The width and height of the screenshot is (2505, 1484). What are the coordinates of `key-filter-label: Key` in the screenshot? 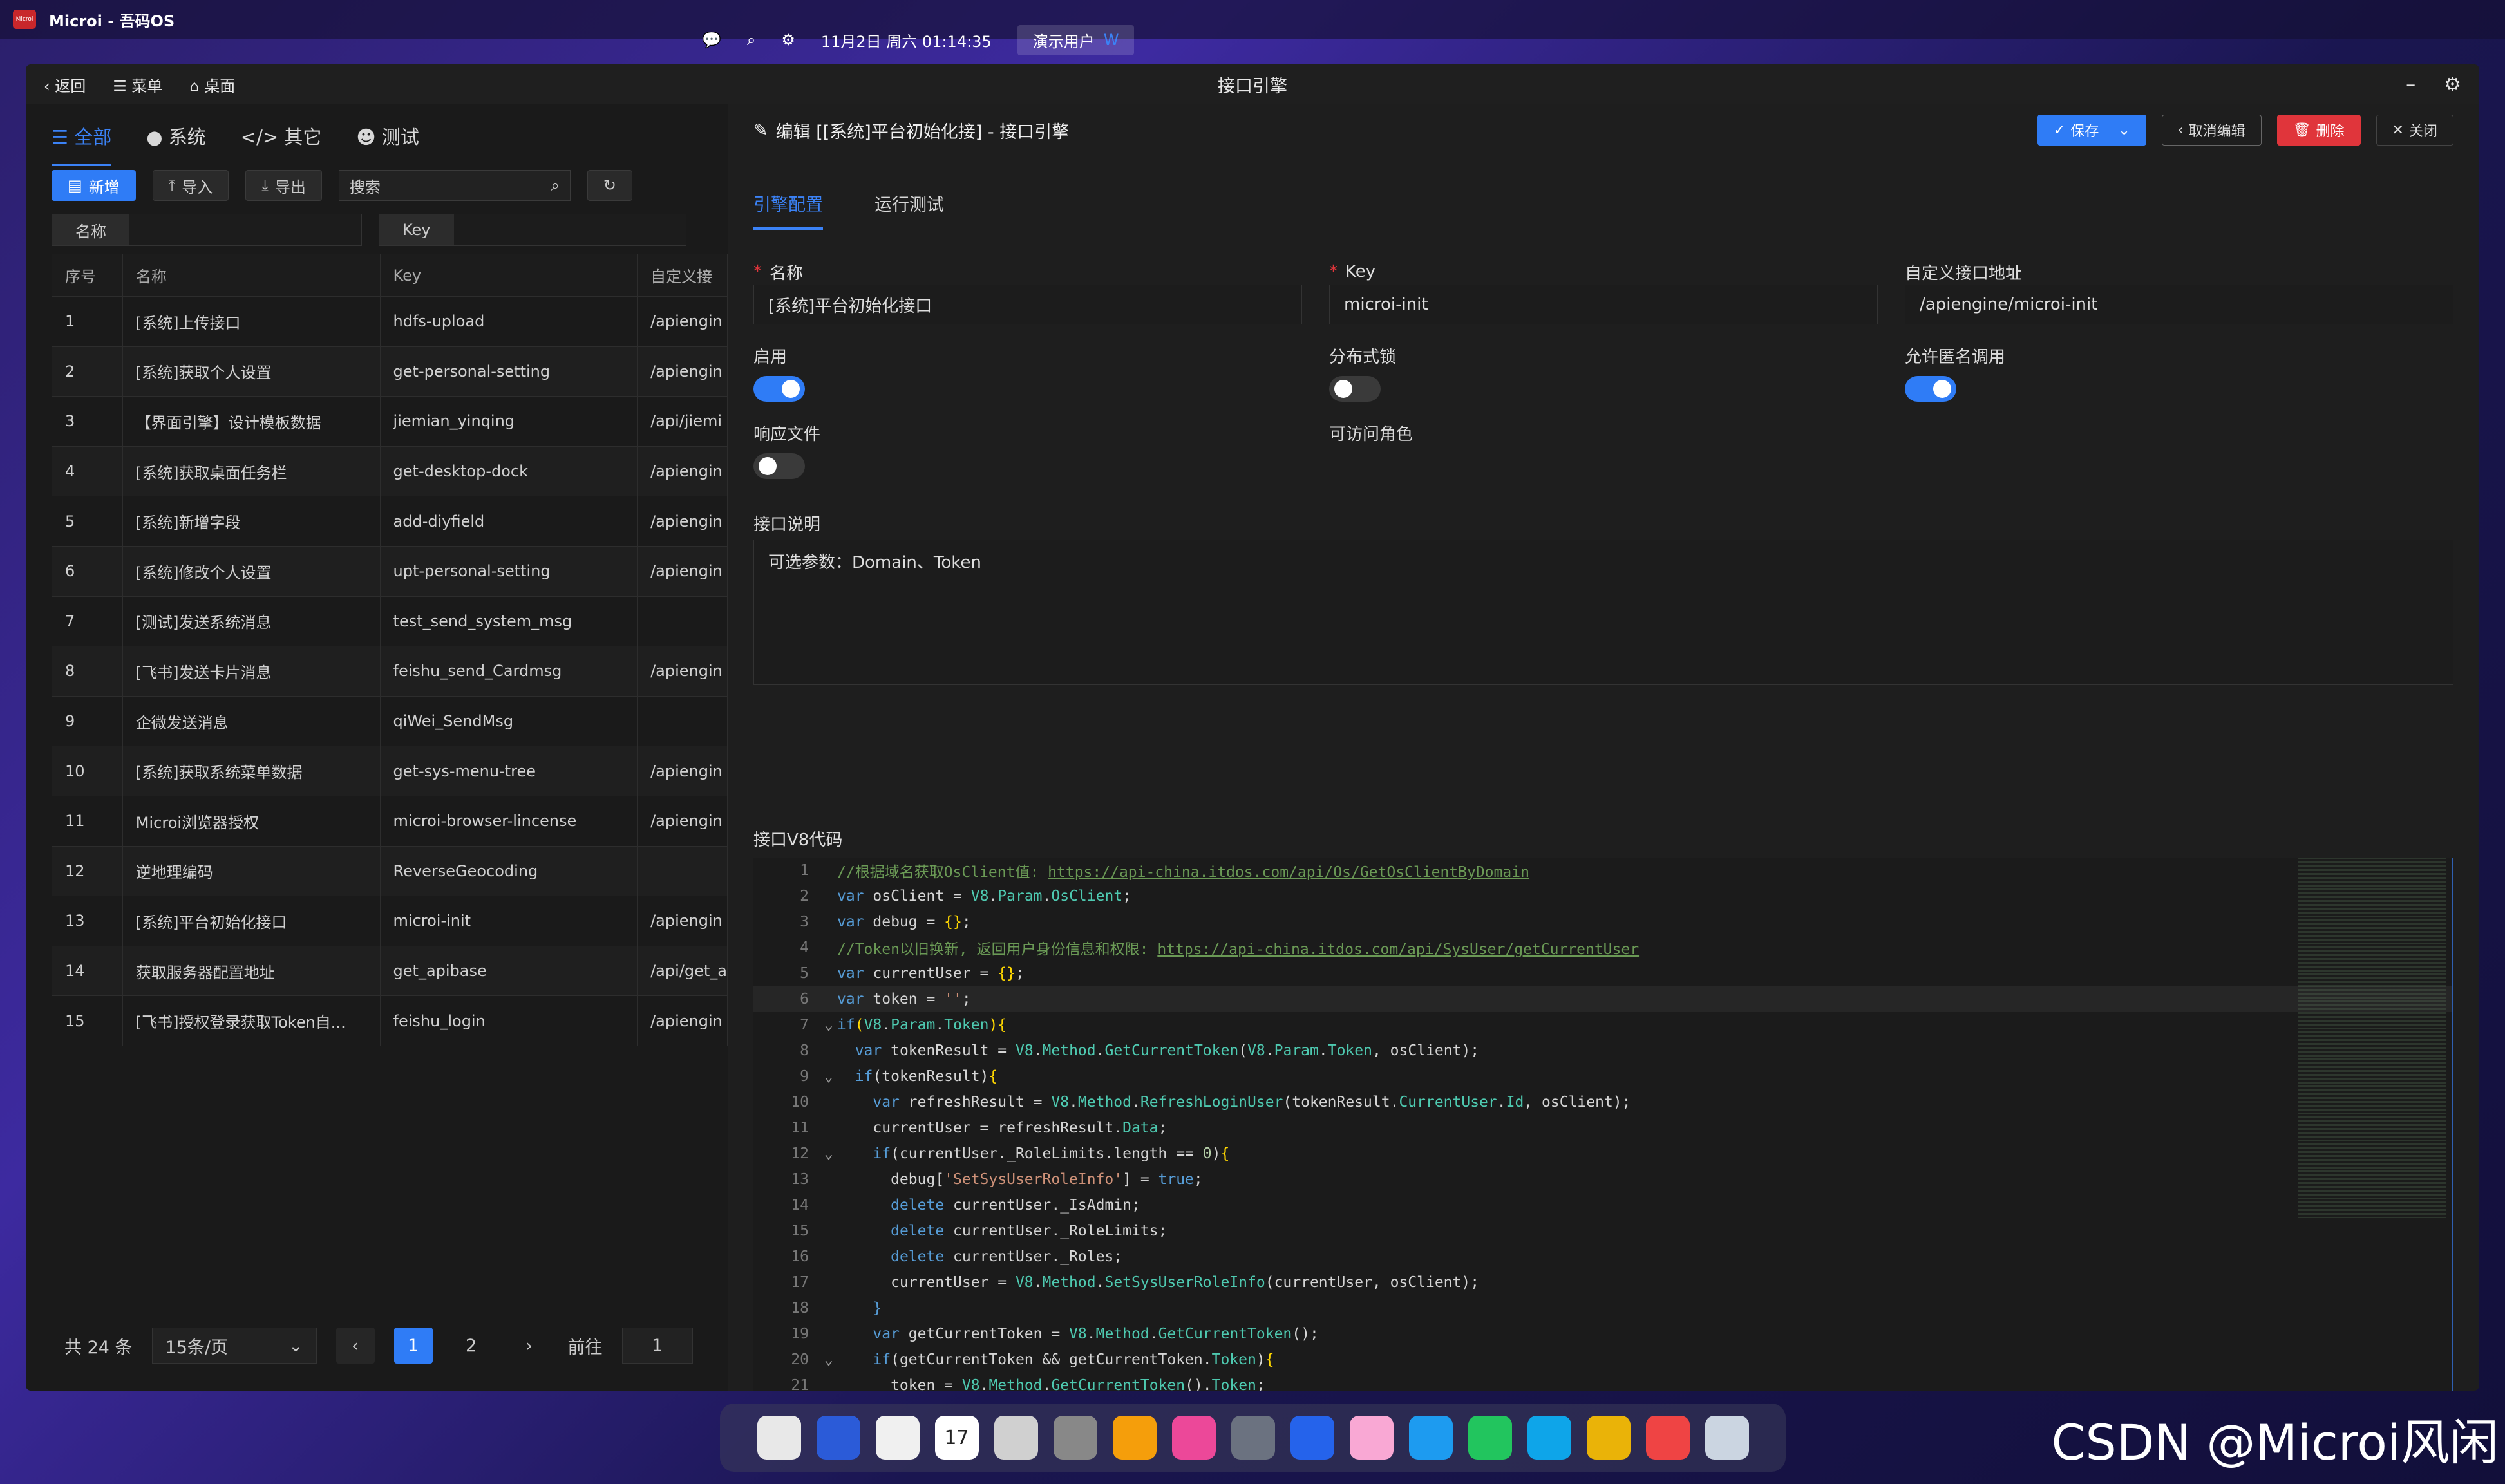 It's located at (416, 230).